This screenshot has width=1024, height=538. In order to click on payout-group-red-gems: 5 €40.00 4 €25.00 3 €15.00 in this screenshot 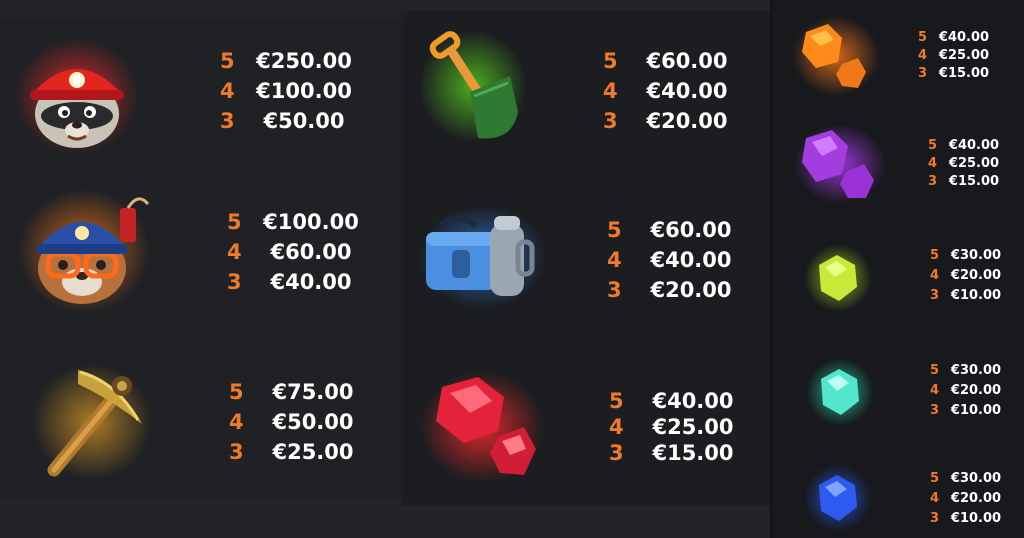, I will do `click(676, 427)`.